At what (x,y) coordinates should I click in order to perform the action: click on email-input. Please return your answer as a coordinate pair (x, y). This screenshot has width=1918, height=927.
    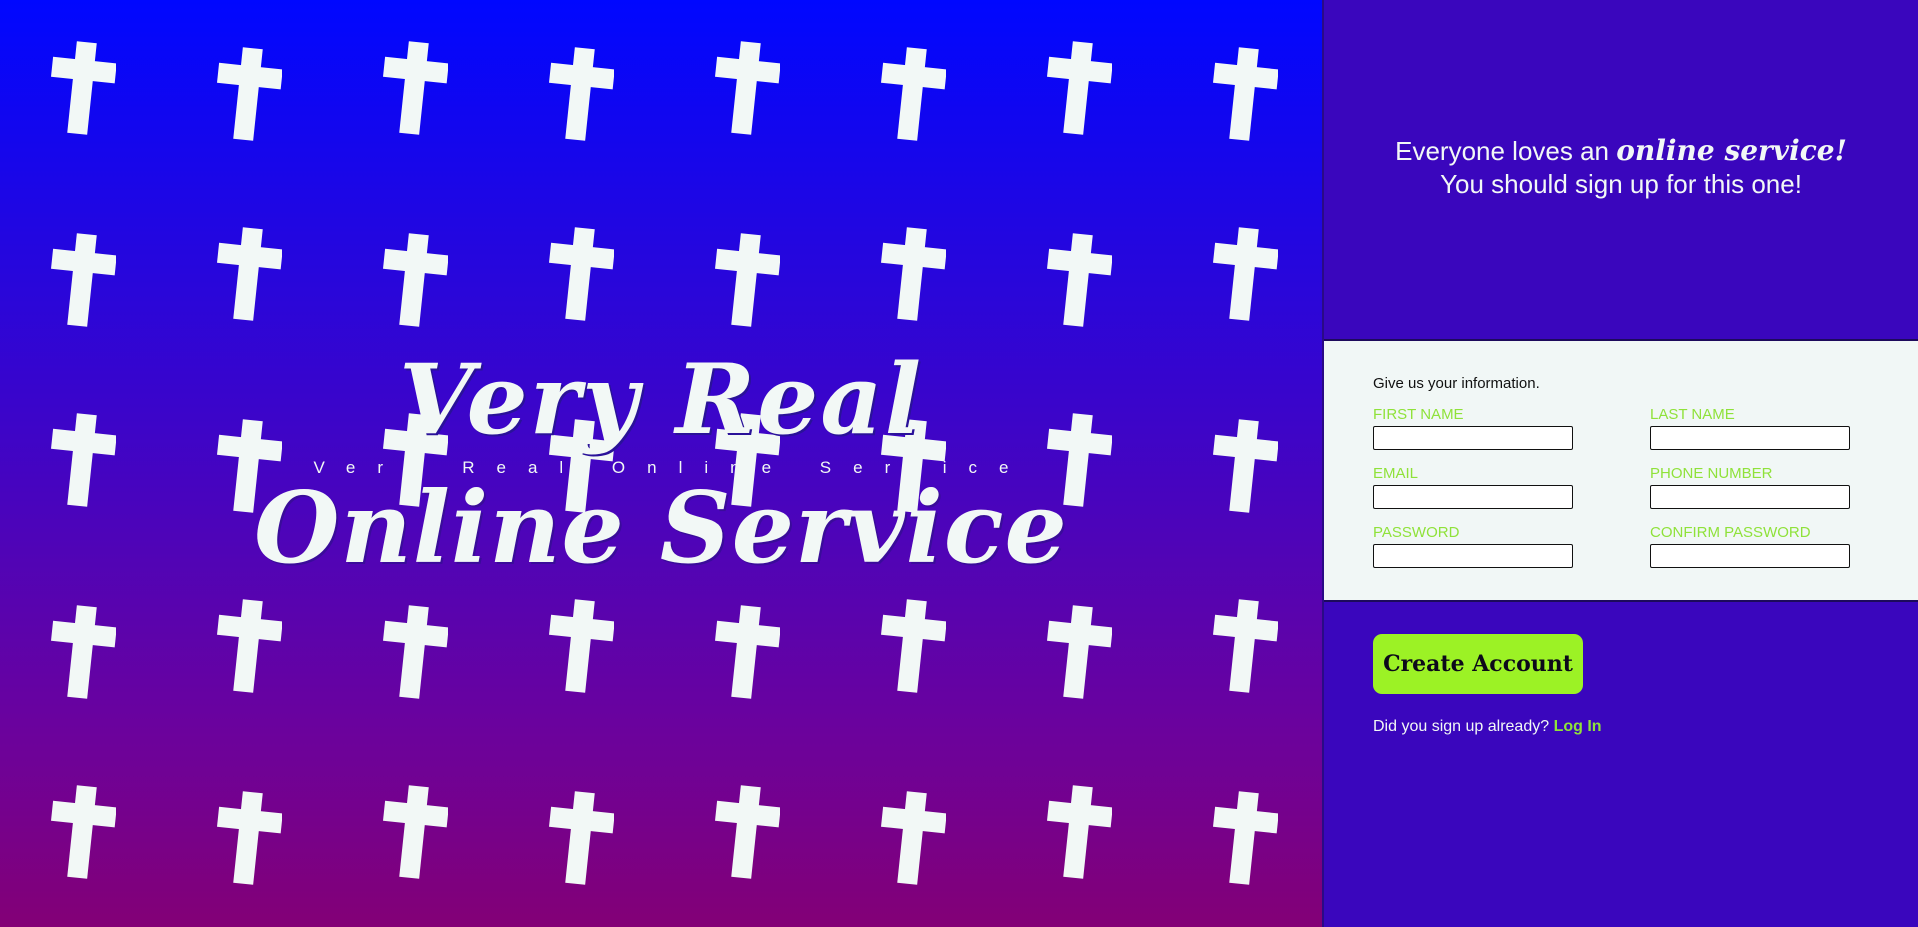
    Looking at the image, I should click on (1473, 497).